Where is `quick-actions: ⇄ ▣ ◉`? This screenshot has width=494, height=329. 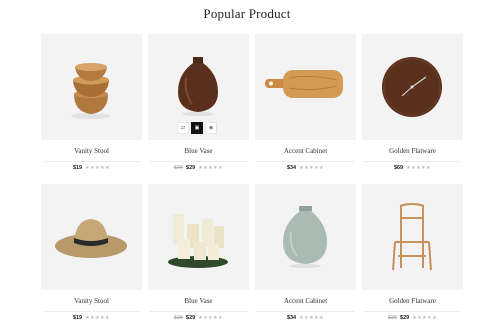 quick-actions: ⇄ ▣ ◉ is located at coordinates (197, 128).